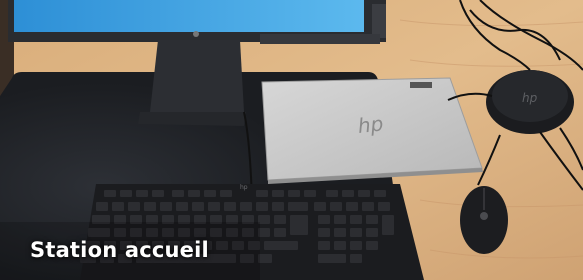 This screenshot has height=280, width=583. I want to click on keyboard-hp-logo: hp, so click(244, 187).